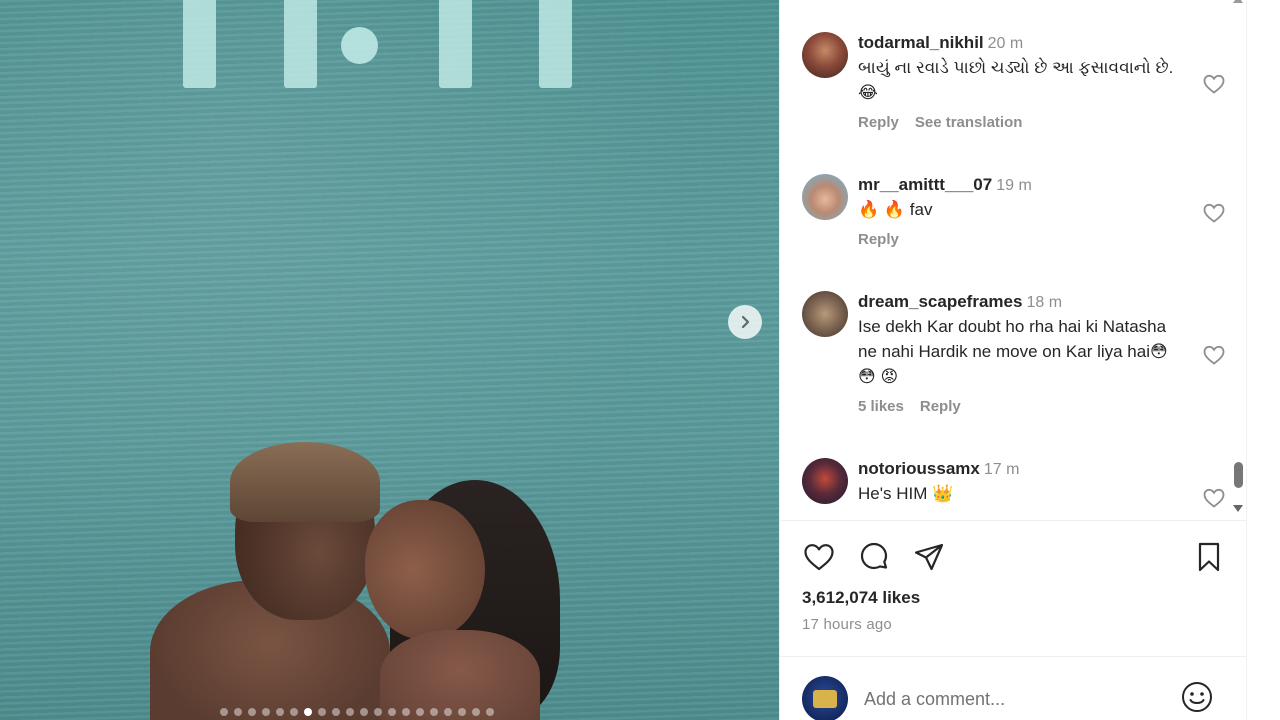  Describe the element at coordinates (1209, 557) in the screenshot. I see `bookmark-icon` at that location.